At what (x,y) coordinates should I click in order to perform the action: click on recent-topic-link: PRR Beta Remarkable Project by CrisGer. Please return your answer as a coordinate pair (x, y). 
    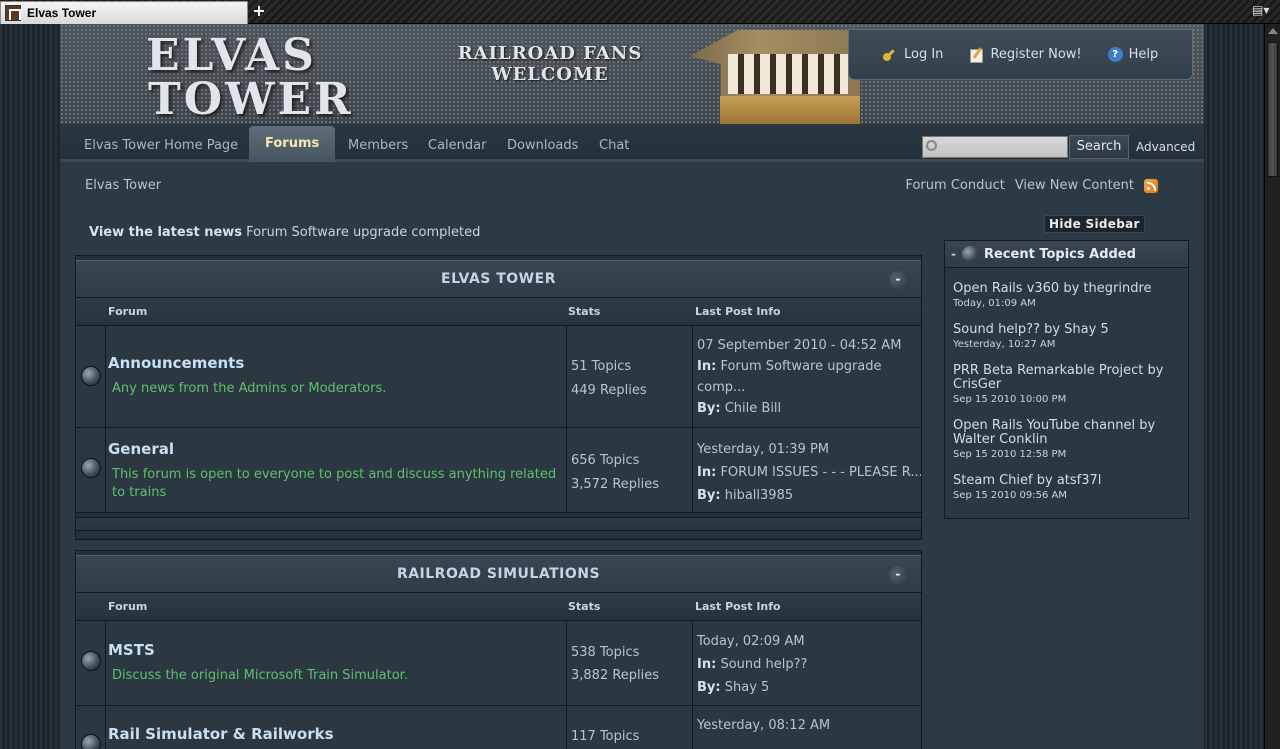
    Looking at the image, I should click on (1066, 378).